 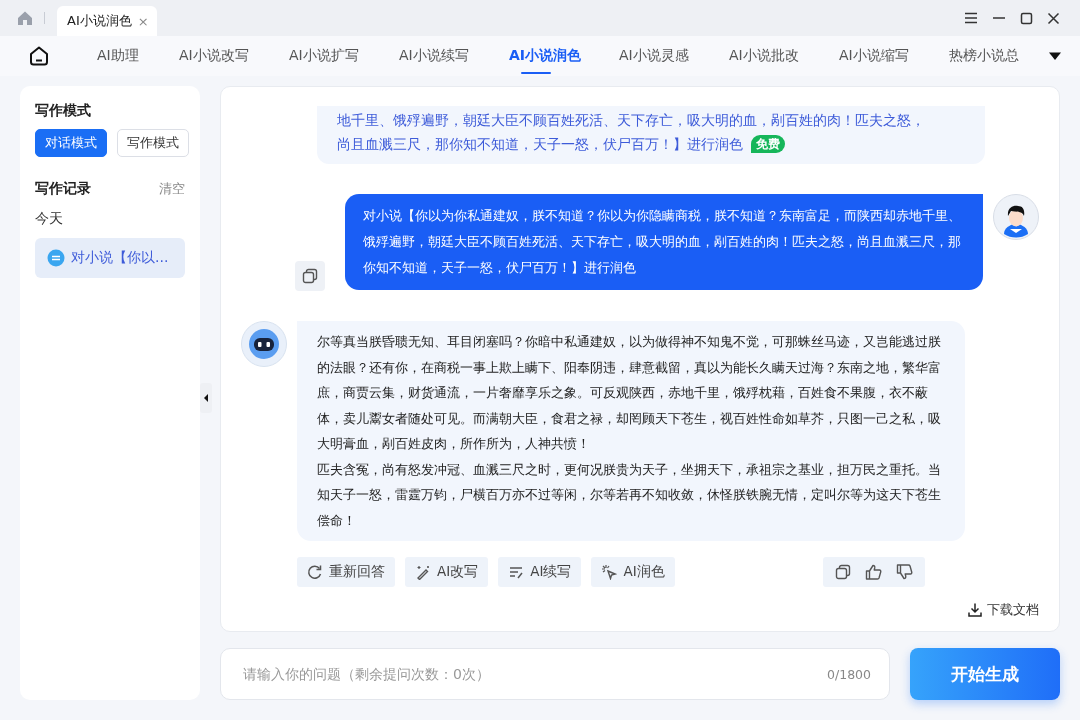 What do you see at coordinates (975, 610) in the screenshot?
I see `download-icon` at bounding box center [975, 610].